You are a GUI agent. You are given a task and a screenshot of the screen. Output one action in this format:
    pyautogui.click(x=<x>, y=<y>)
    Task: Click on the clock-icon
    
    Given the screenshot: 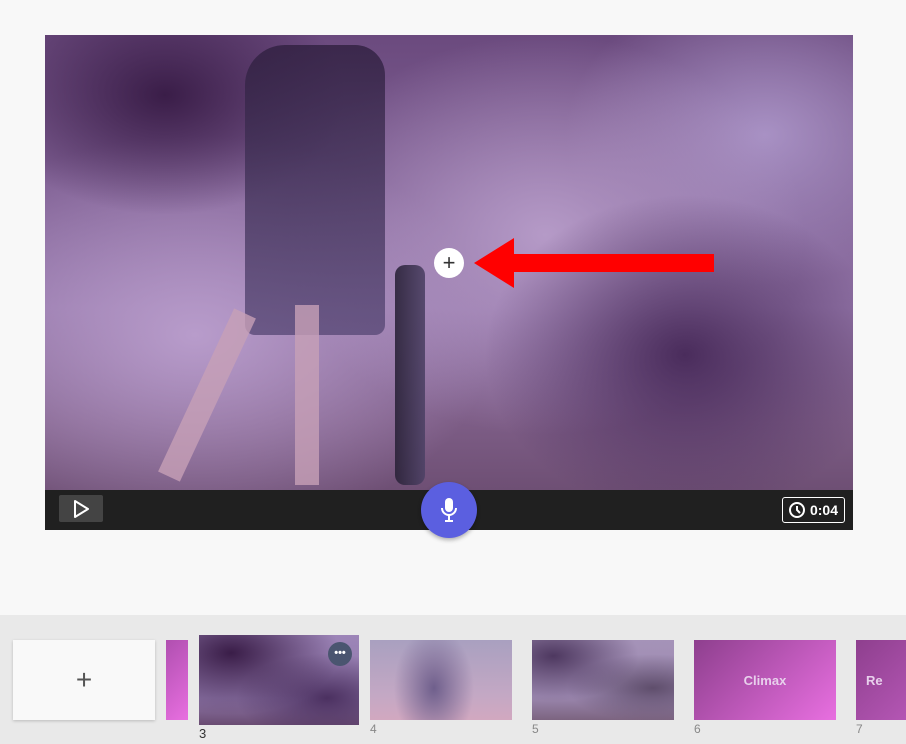 What is the action you would take?
    pyautogui.click(x=796, y=510)
    